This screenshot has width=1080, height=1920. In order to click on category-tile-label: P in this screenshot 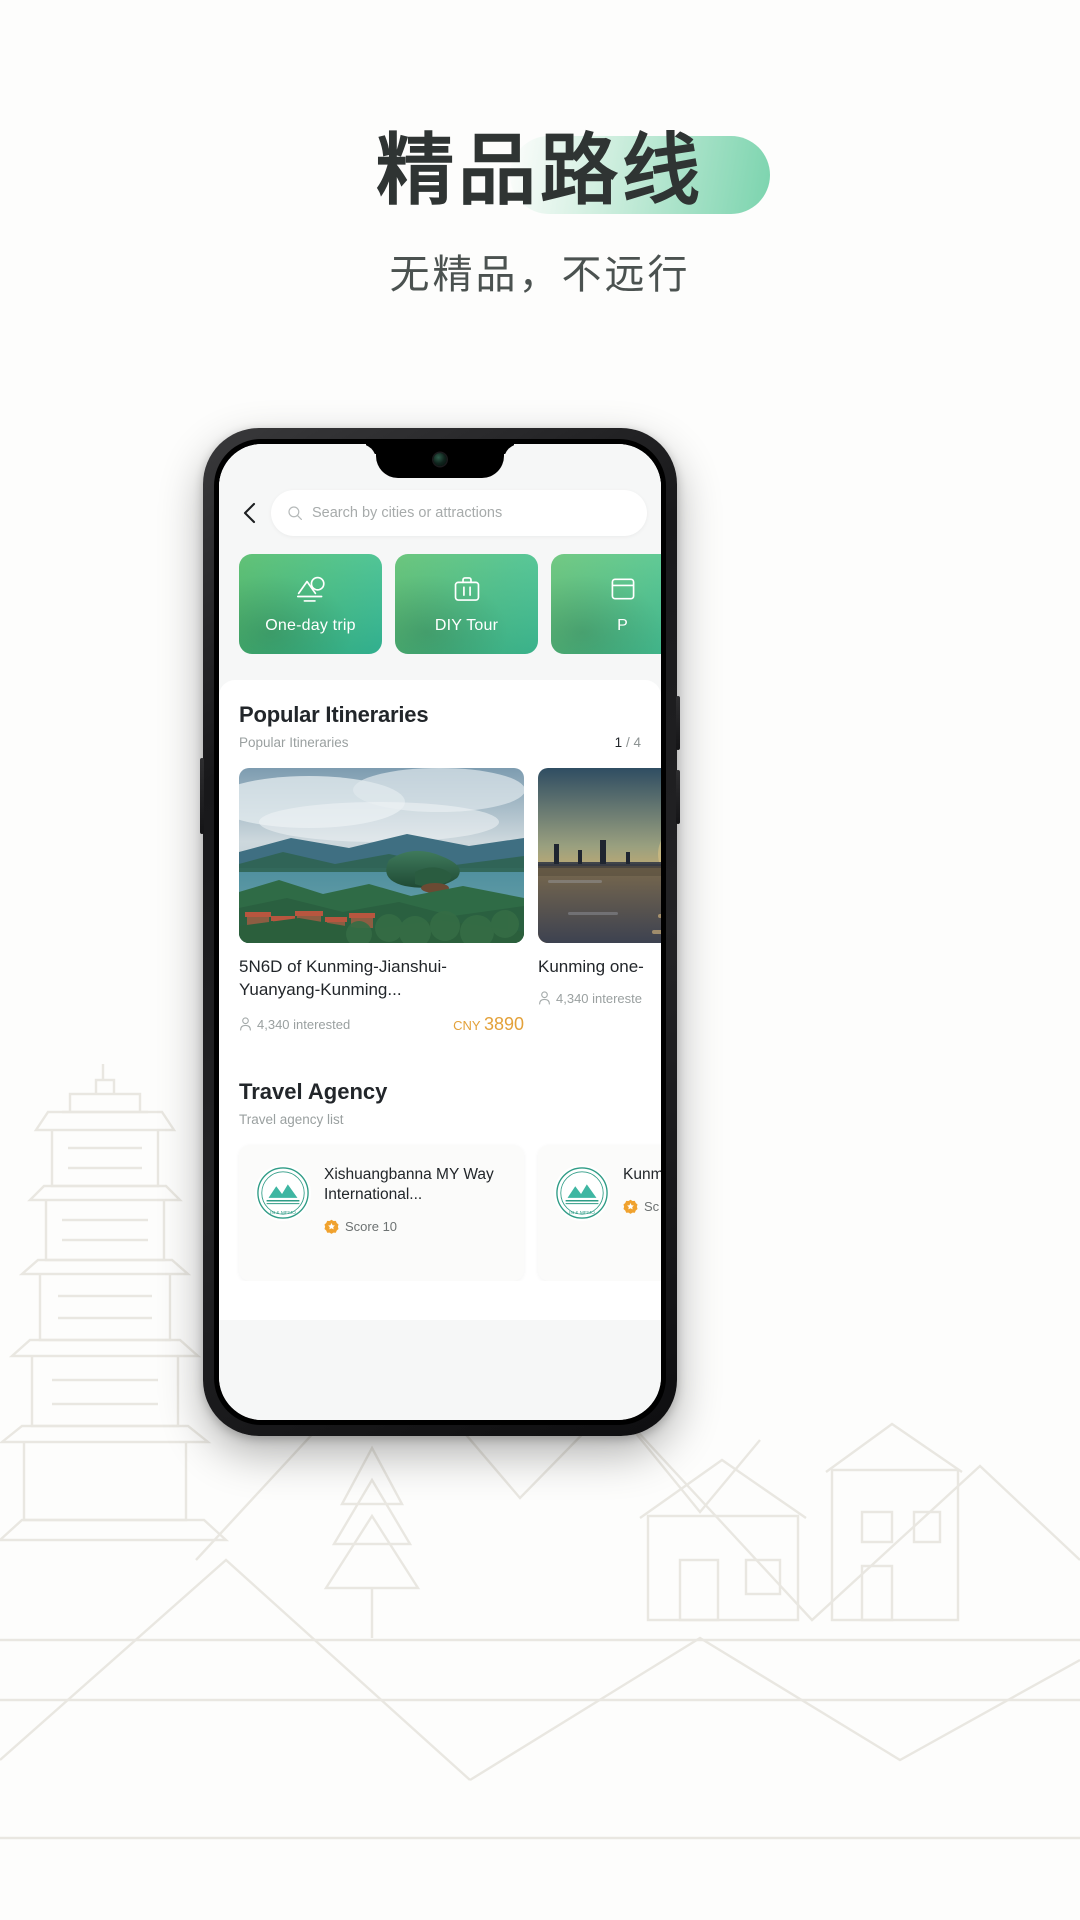, I will do `click(622, 625)`.